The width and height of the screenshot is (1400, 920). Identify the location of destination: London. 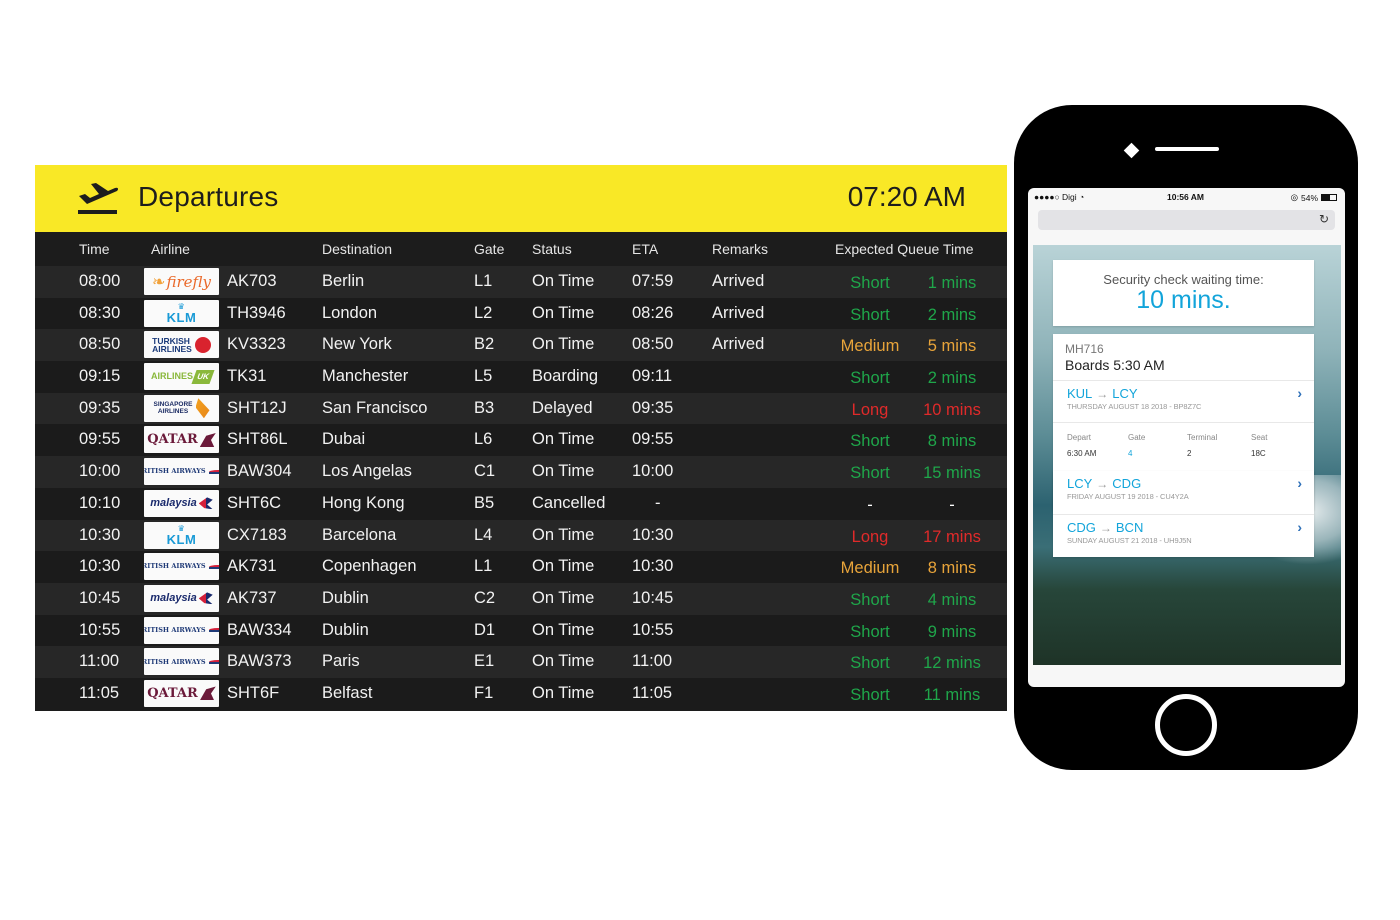
(350, 312).